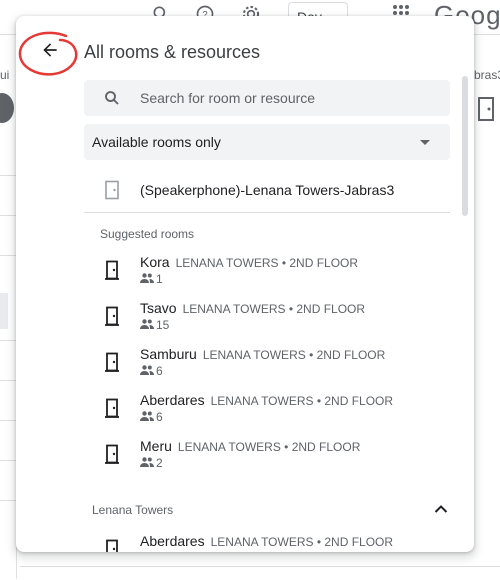 This screenshot has width=500, height=580. What do you see at coordinates (425, 142) in the screenshot?
I see `dropdown-arrow-icon` at bounding box center [425, 142].